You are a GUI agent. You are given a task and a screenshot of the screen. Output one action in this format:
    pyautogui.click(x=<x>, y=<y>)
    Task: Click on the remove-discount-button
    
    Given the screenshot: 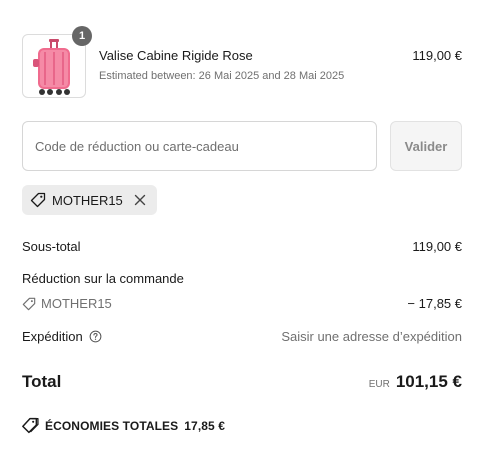 What is the action you would take?
    pyautogui.click(x=140, y=200)
    